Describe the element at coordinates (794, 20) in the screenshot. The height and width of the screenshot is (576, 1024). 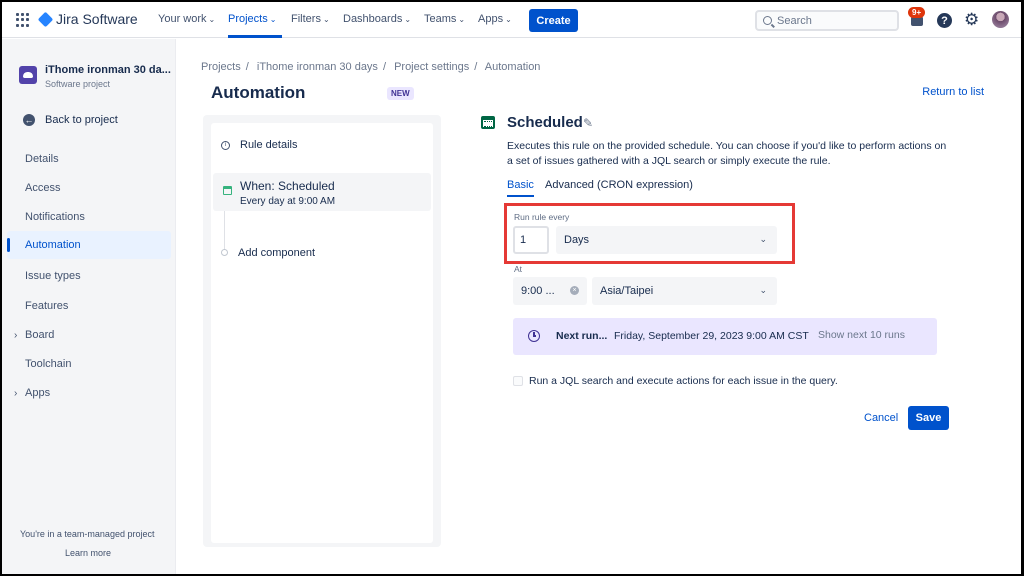
I see `search-placeholder: Search` at that location.